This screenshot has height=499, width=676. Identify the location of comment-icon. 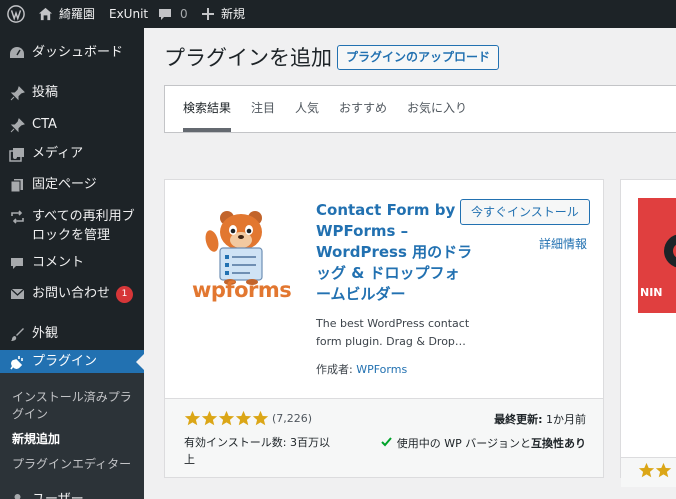
(17, 263).